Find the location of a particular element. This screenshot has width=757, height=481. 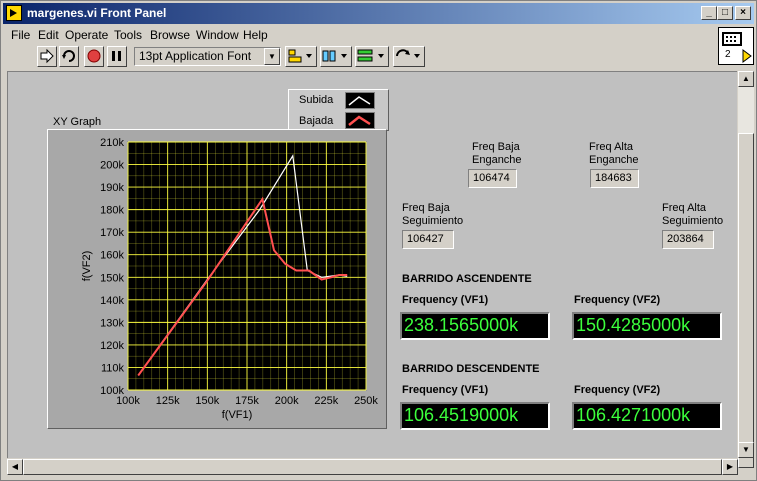

resize-objects-icon is located at coordinates (370, 55).